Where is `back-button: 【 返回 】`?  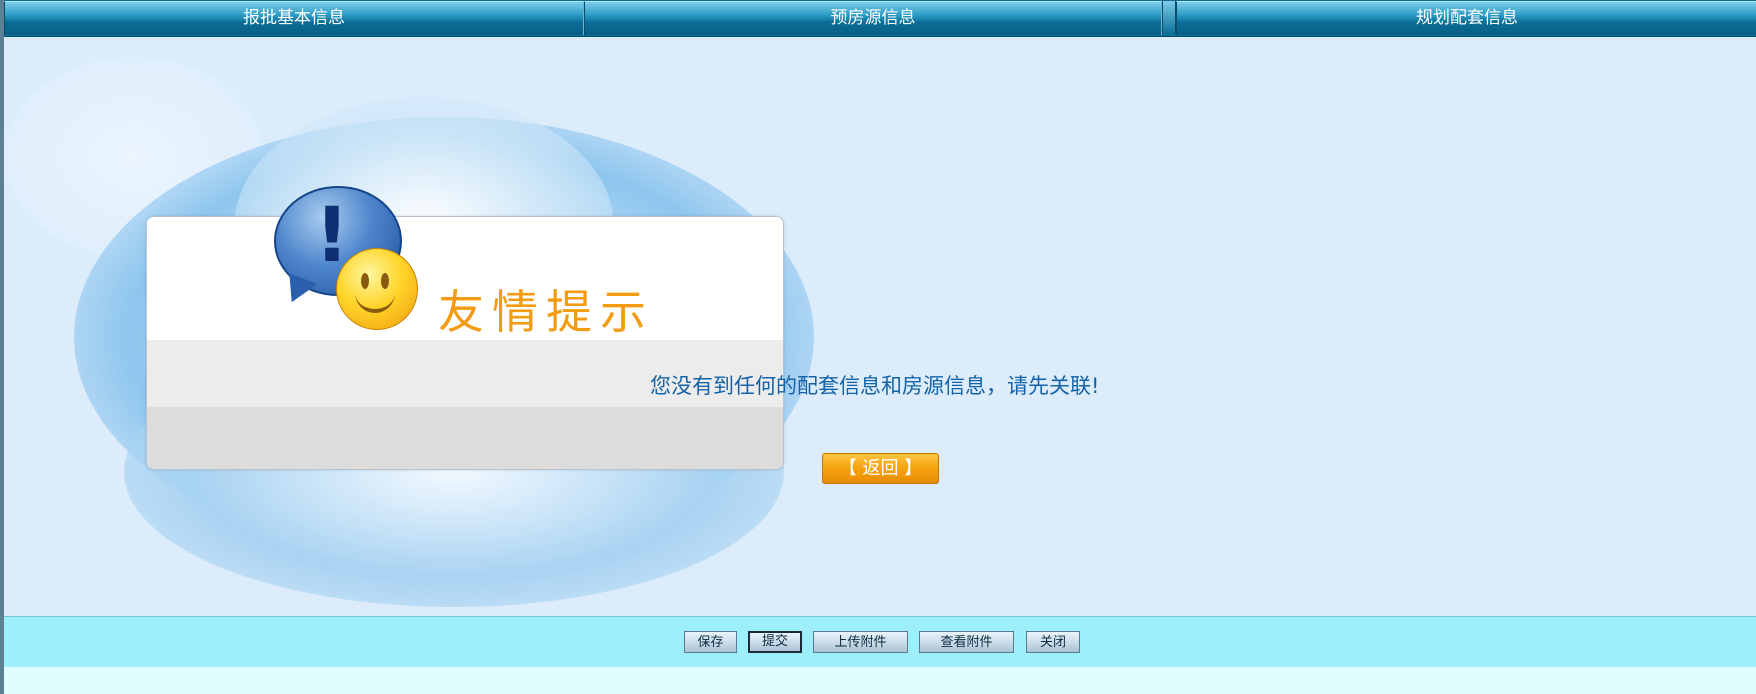
back-button: 【 返回 】 is located at coordinates (880, 468).